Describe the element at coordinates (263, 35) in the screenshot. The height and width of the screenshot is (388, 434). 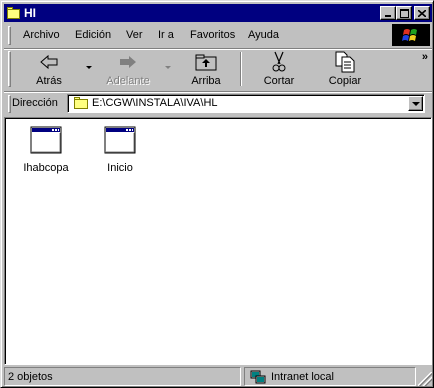
I see `menu-ayuda: Ayuda` at that location.